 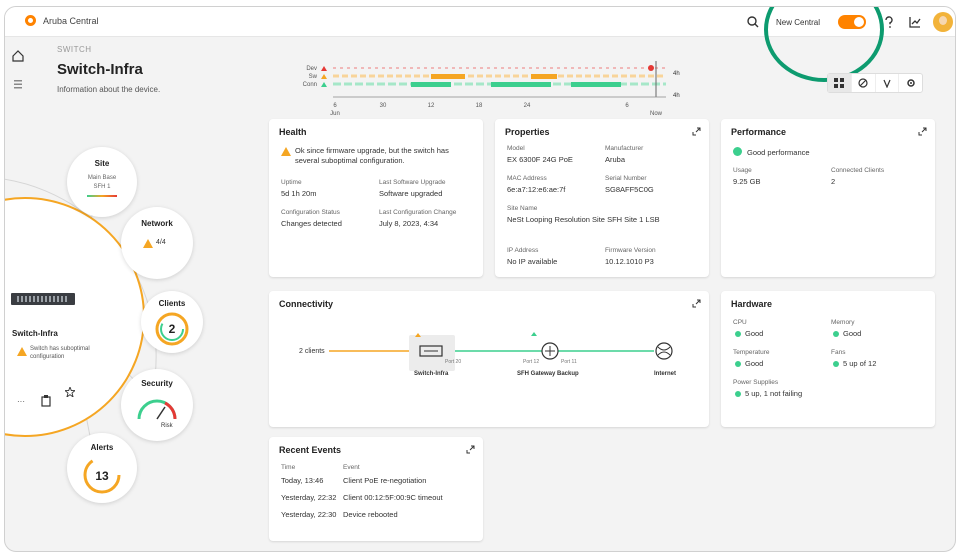 What do you see at coordinates (838, 352) in the screenshot?
I see `hardware-label: Fans` at bounding box center [838, 352].